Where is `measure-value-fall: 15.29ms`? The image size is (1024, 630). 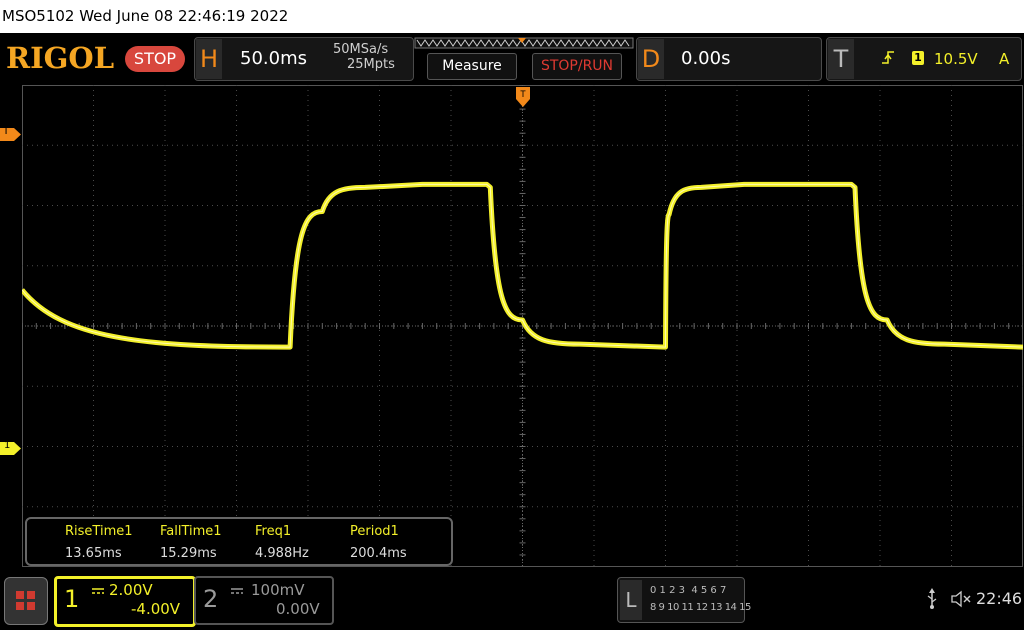 measure-value-fall: 15.29ms is located at coordinates (188, 553).